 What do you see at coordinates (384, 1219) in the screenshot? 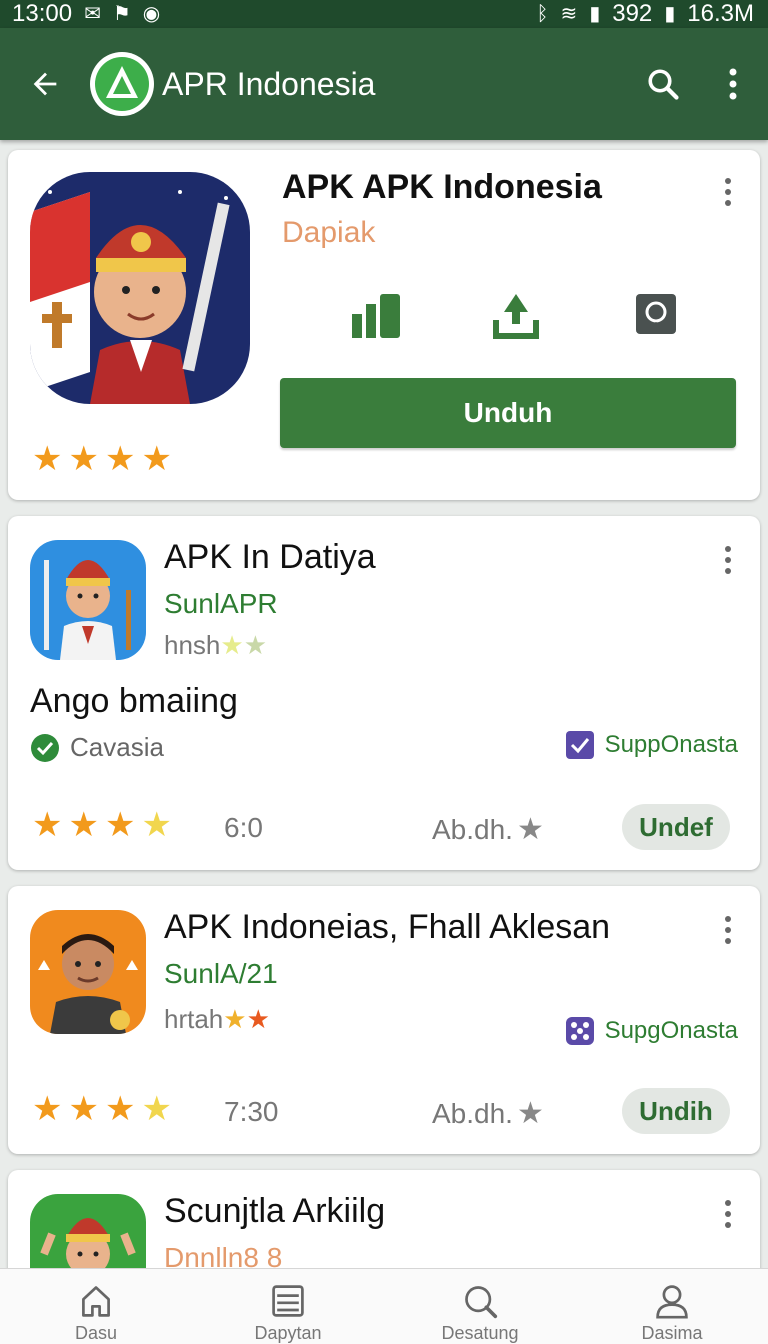
I see `app-card: Scunjtla Arkiilg Dnnlln8 8` at bounding box center [384, 1219].